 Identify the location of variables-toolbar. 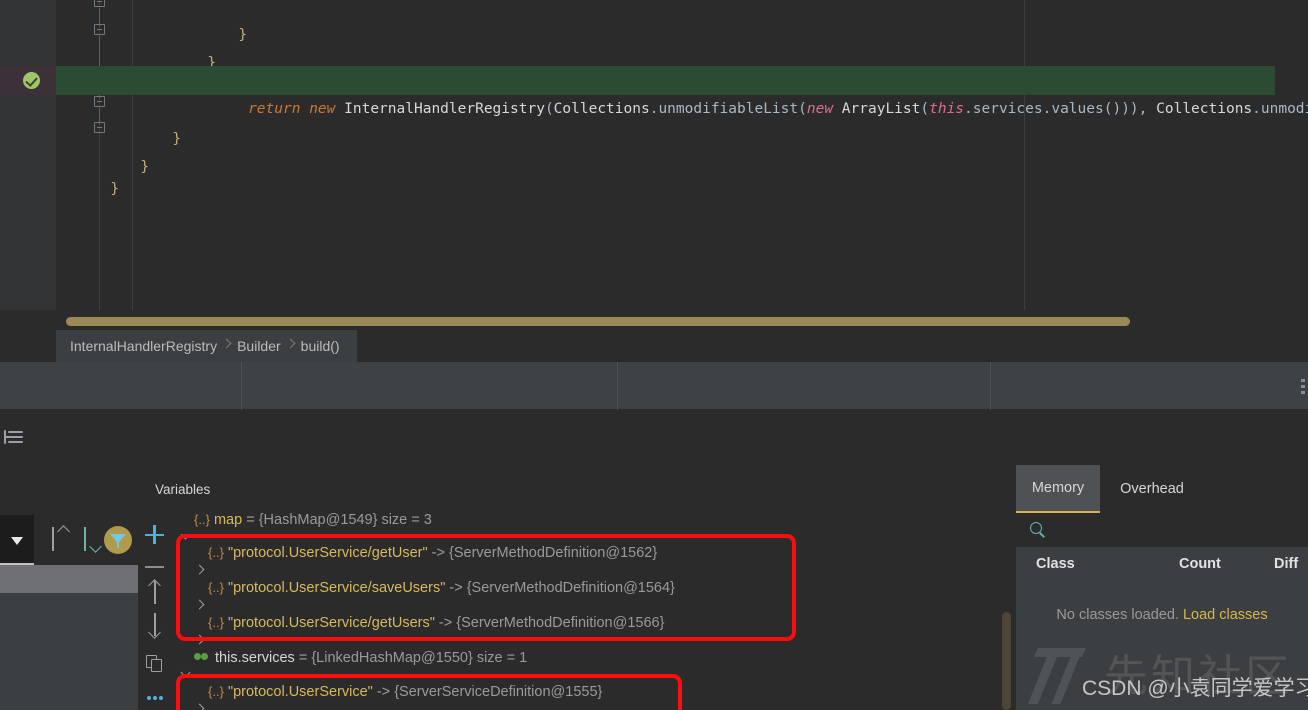
(155, 612).